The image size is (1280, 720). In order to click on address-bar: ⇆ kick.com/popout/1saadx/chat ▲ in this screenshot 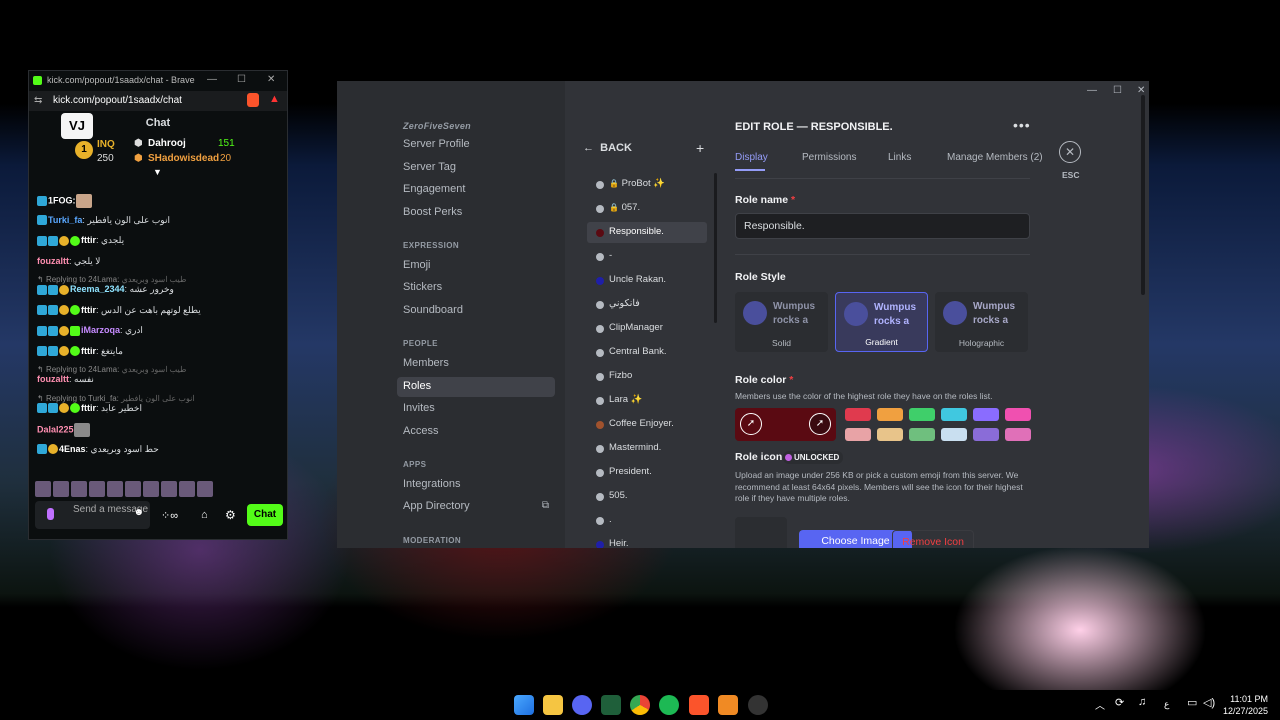, I will do `click(158, 101)`.